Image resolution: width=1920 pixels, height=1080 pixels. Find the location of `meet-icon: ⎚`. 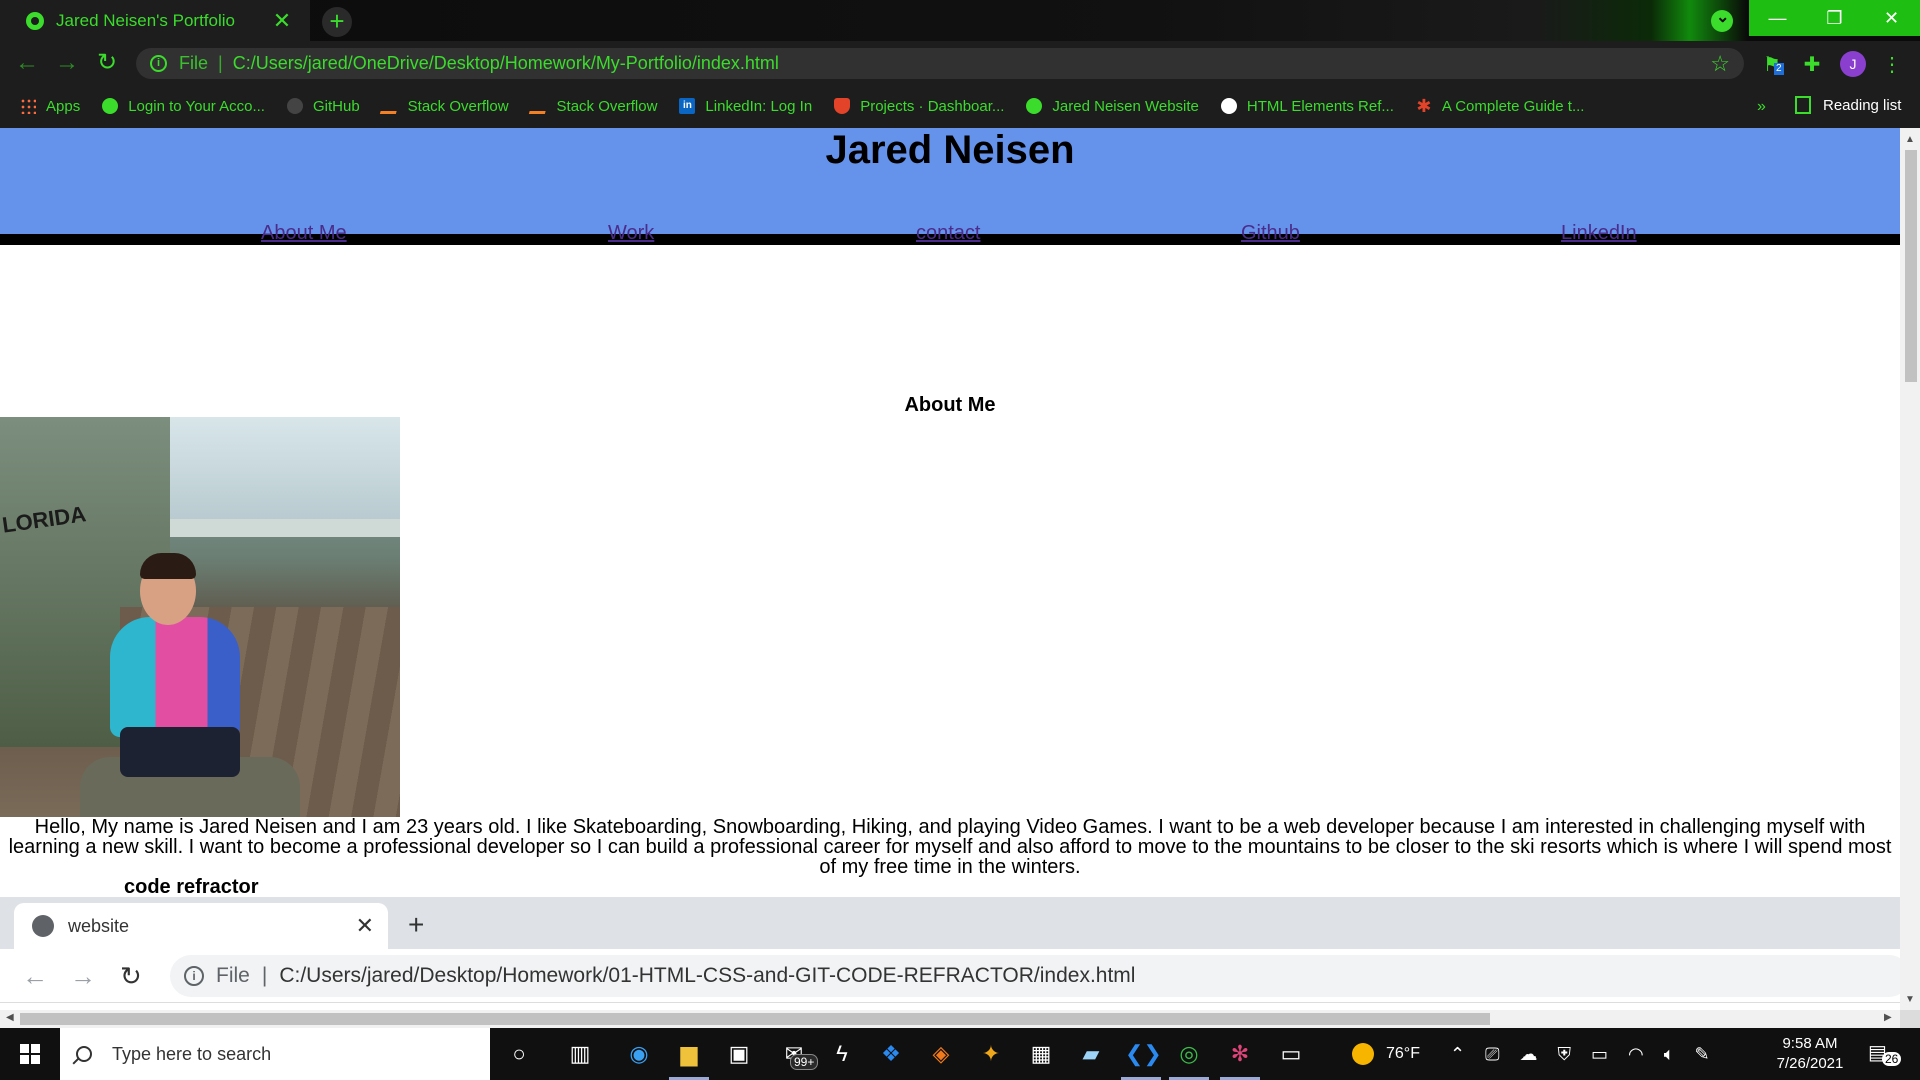

meet-icon: ⎚ is located at coordinates (1492, 1054).